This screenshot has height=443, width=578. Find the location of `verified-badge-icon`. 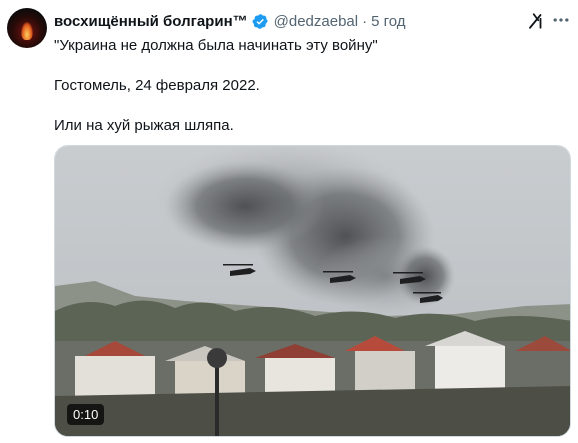

verified-badge-icon is located at coordinates (260, 21).